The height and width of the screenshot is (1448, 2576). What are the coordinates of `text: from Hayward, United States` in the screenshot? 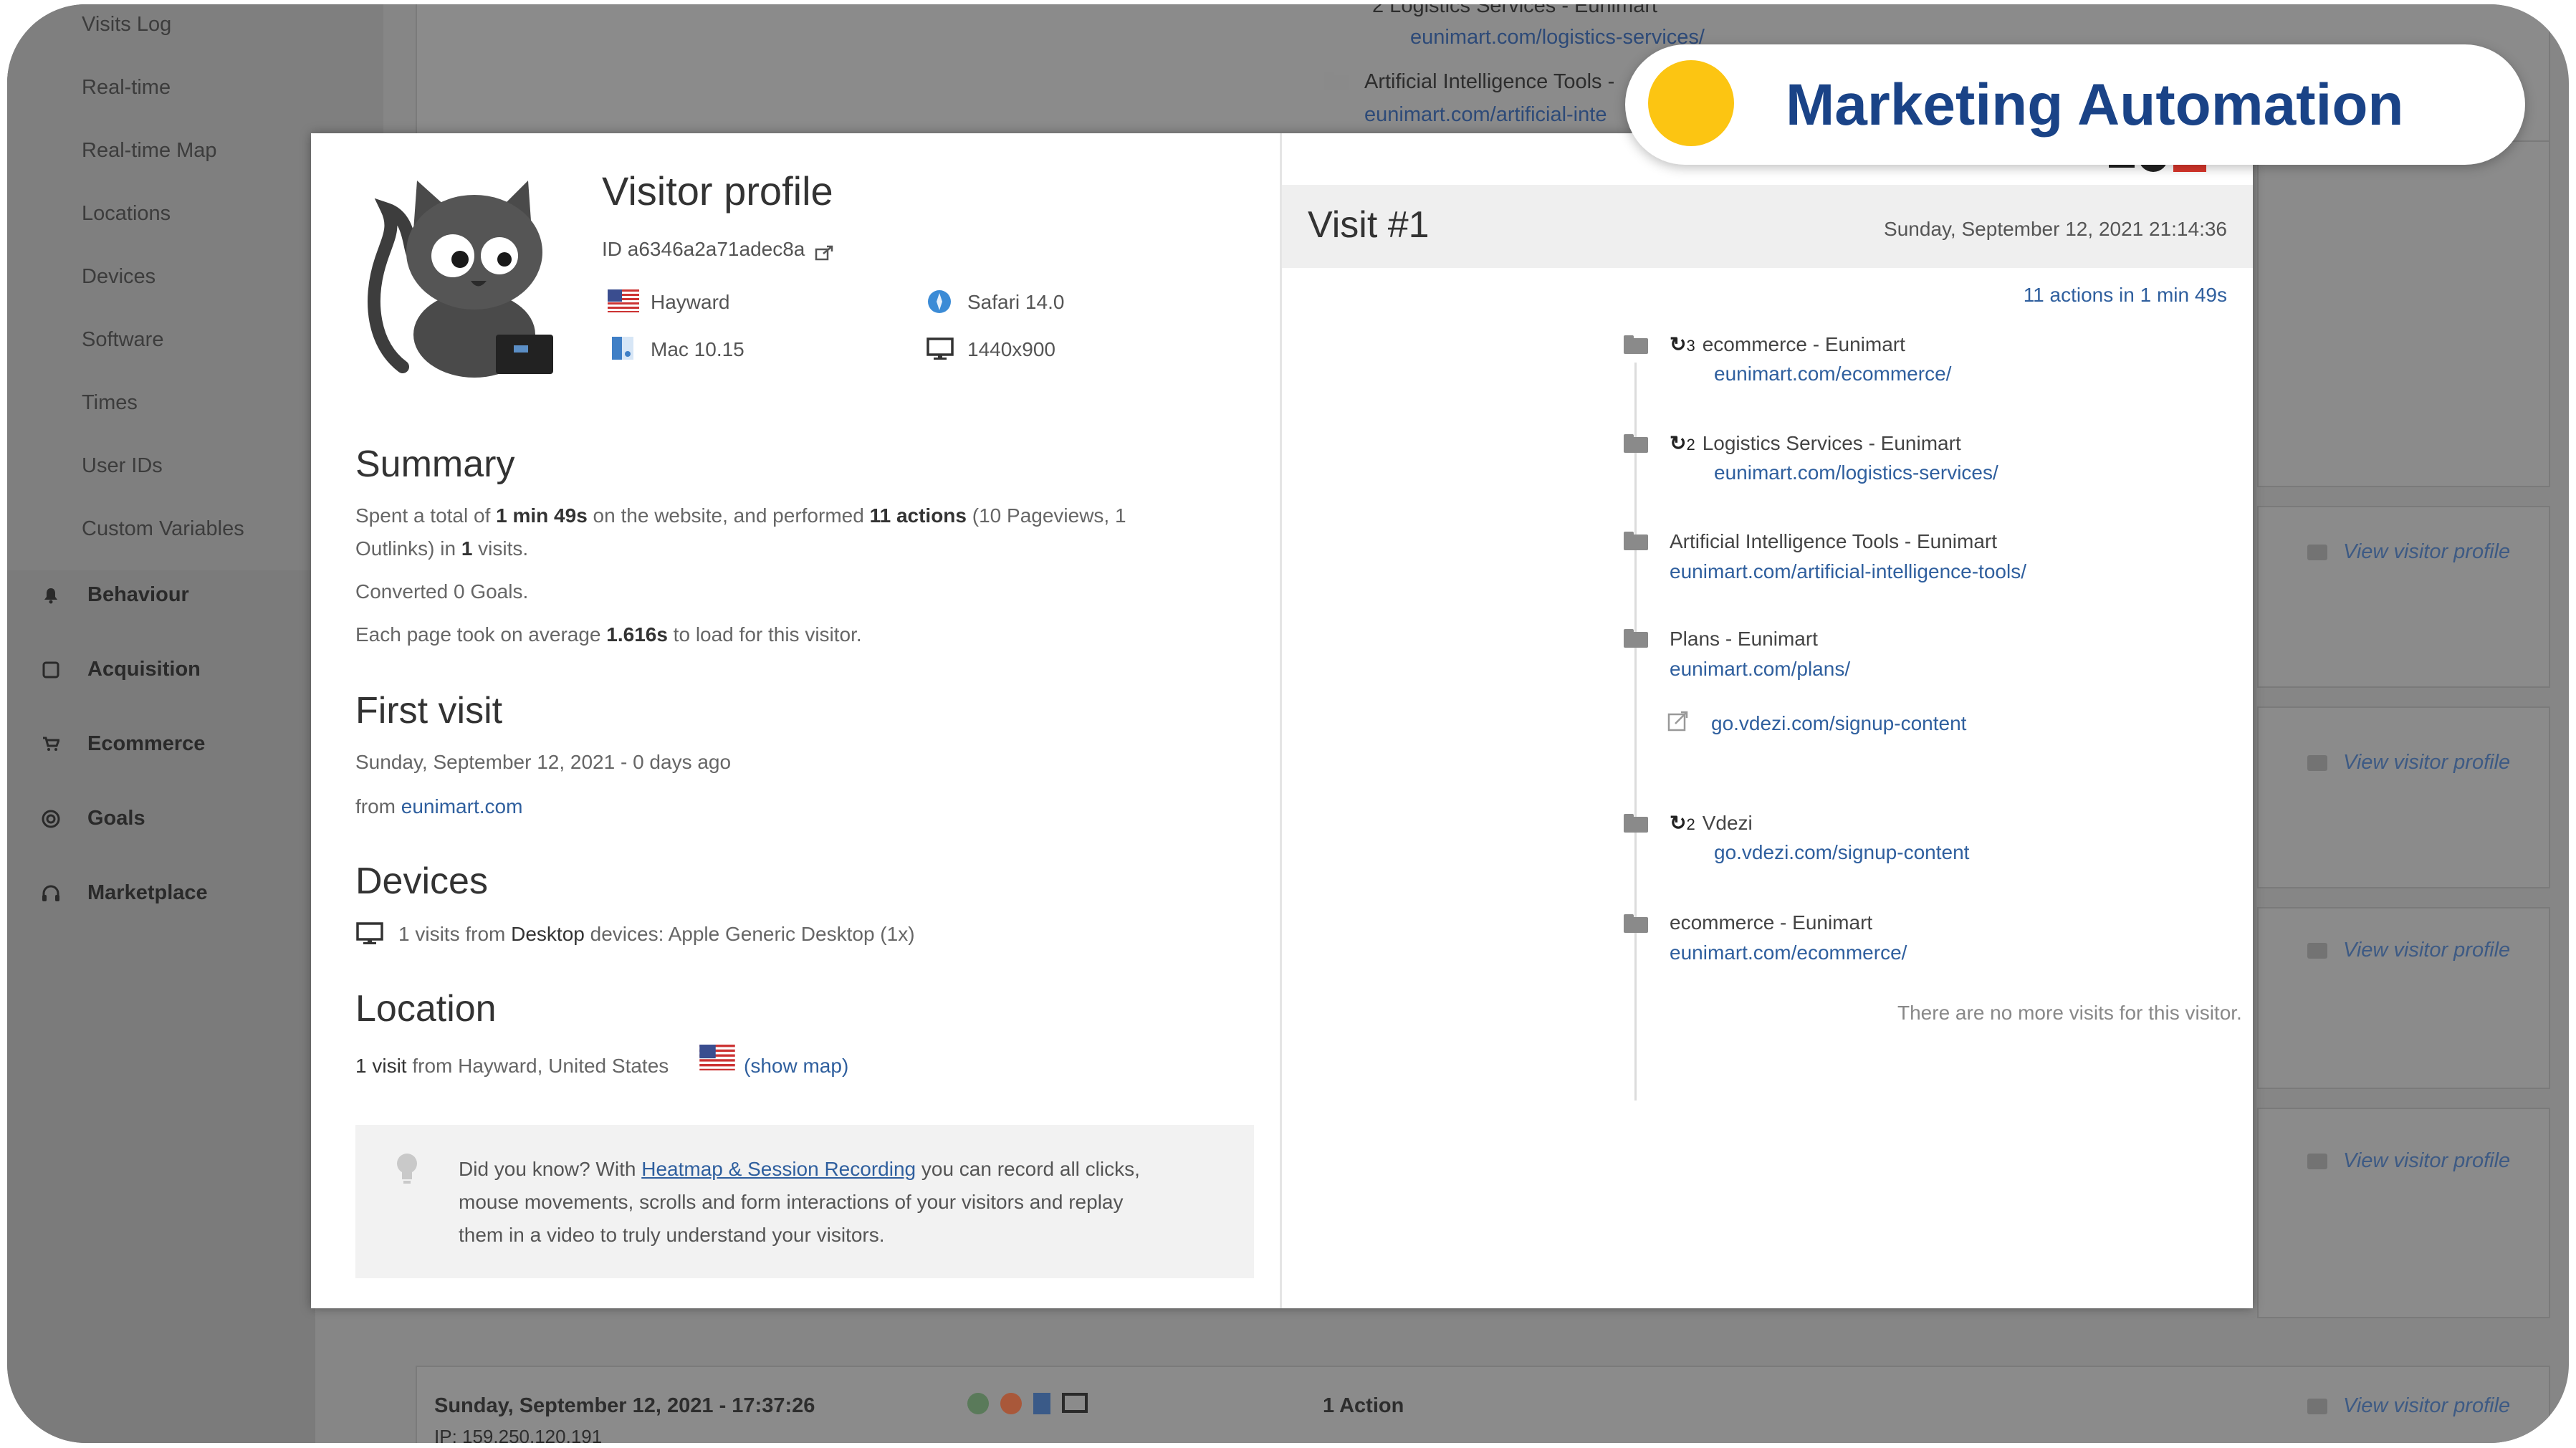 It's located at (537, 1066).